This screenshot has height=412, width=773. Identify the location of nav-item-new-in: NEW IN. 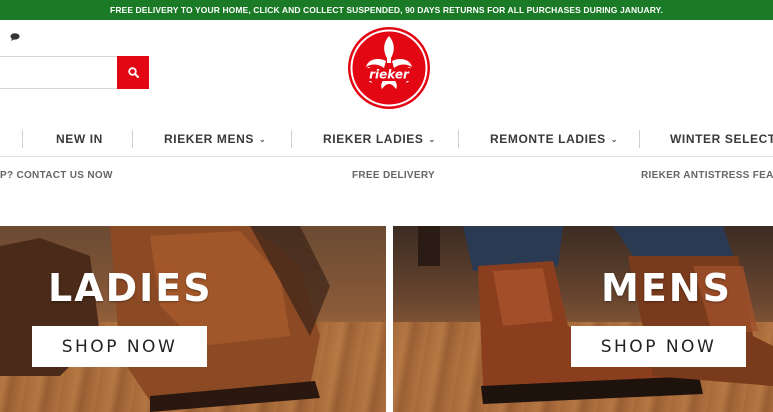
(79, 140).